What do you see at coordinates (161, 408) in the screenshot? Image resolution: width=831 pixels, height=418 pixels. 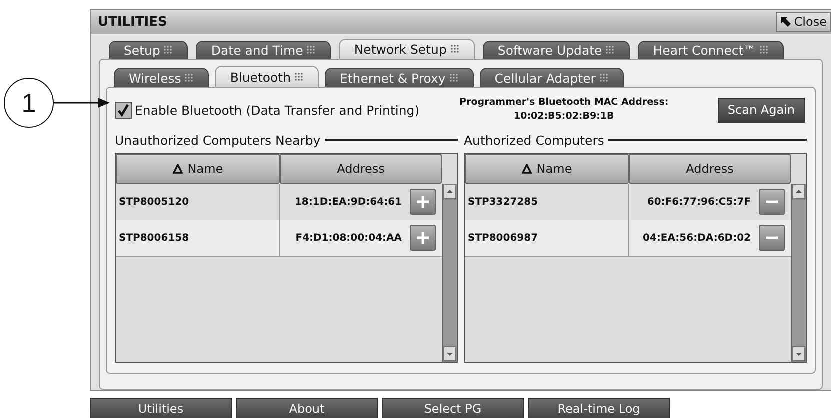 I see `nav-button: Utilities` at bounding box center [161, 408].